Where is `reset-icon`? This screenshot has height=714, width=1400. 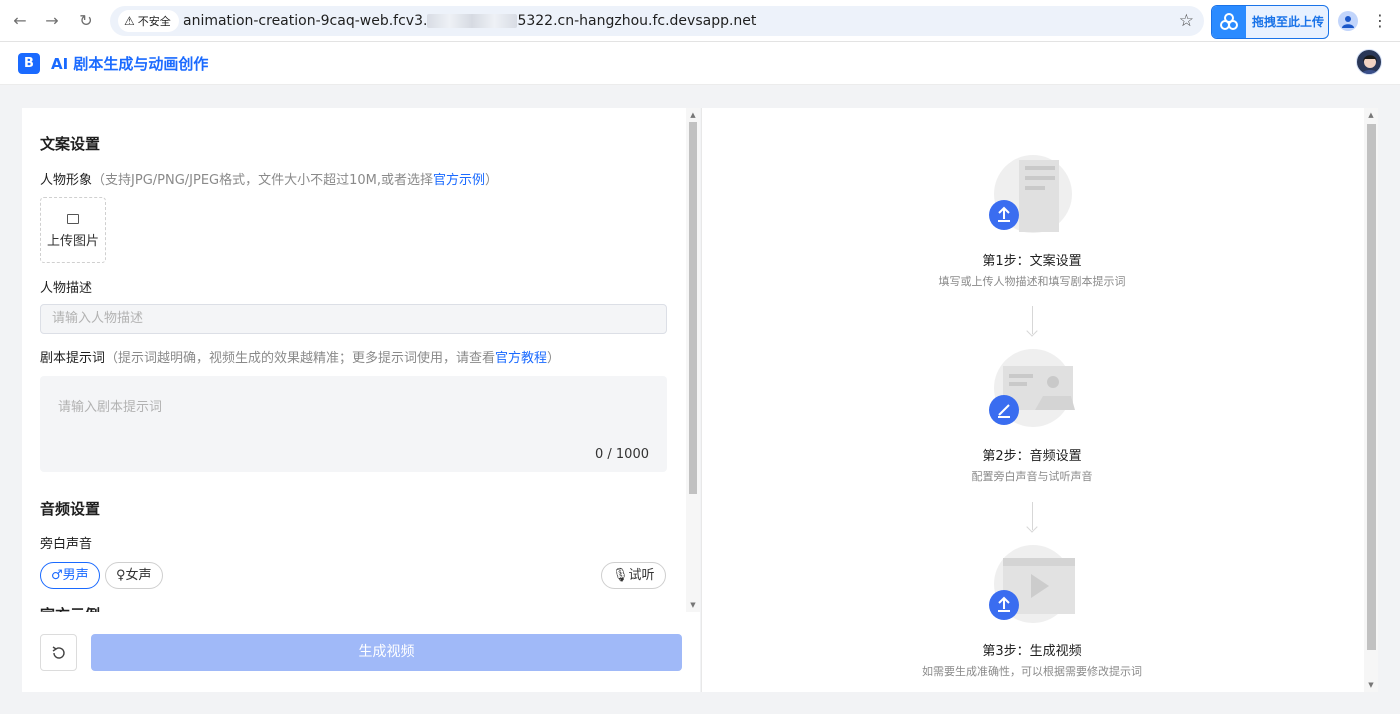 reset-icon is located at coordinates (58, 652).